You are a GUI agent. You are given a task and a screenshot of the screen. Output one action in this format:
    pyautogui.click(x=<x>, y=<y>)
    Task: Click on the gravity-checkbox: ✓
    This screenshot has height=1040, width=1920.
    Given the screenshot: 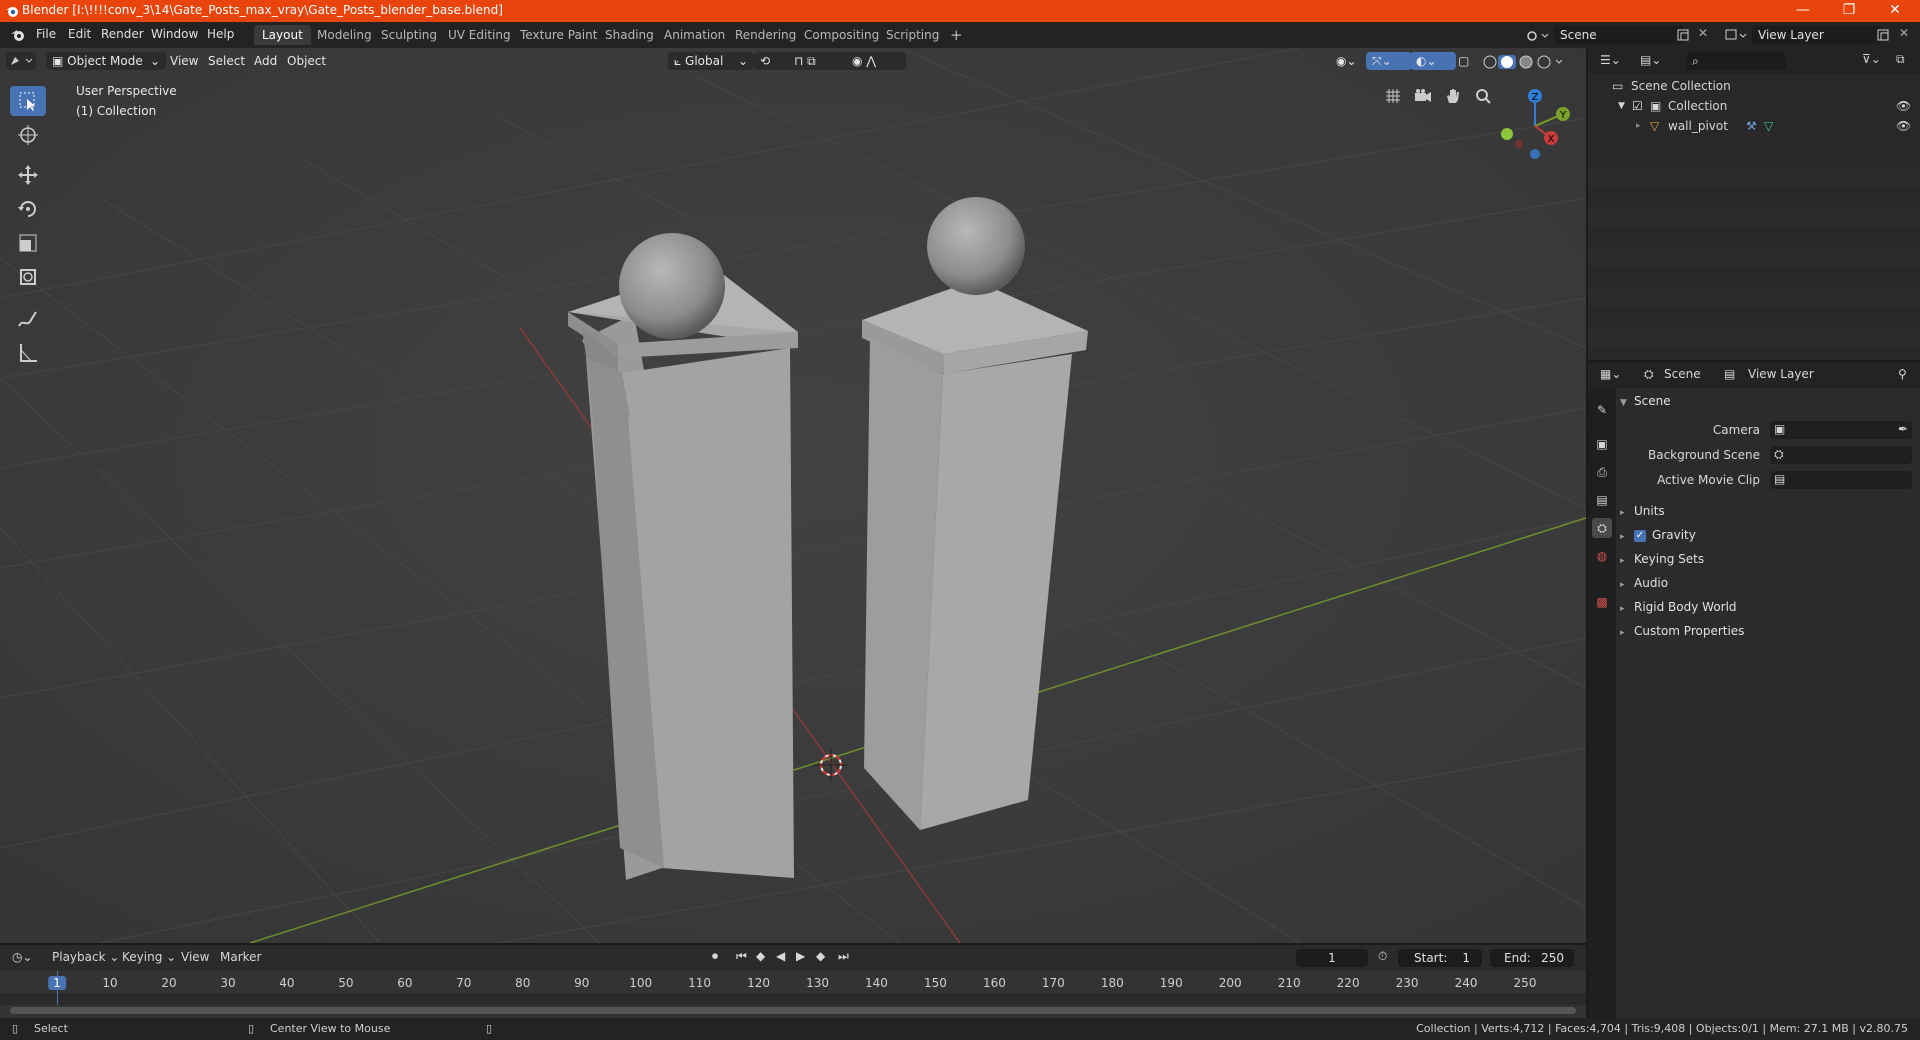 What is the action you would take?
    pyautogui.click(x=1640, y=535)
    